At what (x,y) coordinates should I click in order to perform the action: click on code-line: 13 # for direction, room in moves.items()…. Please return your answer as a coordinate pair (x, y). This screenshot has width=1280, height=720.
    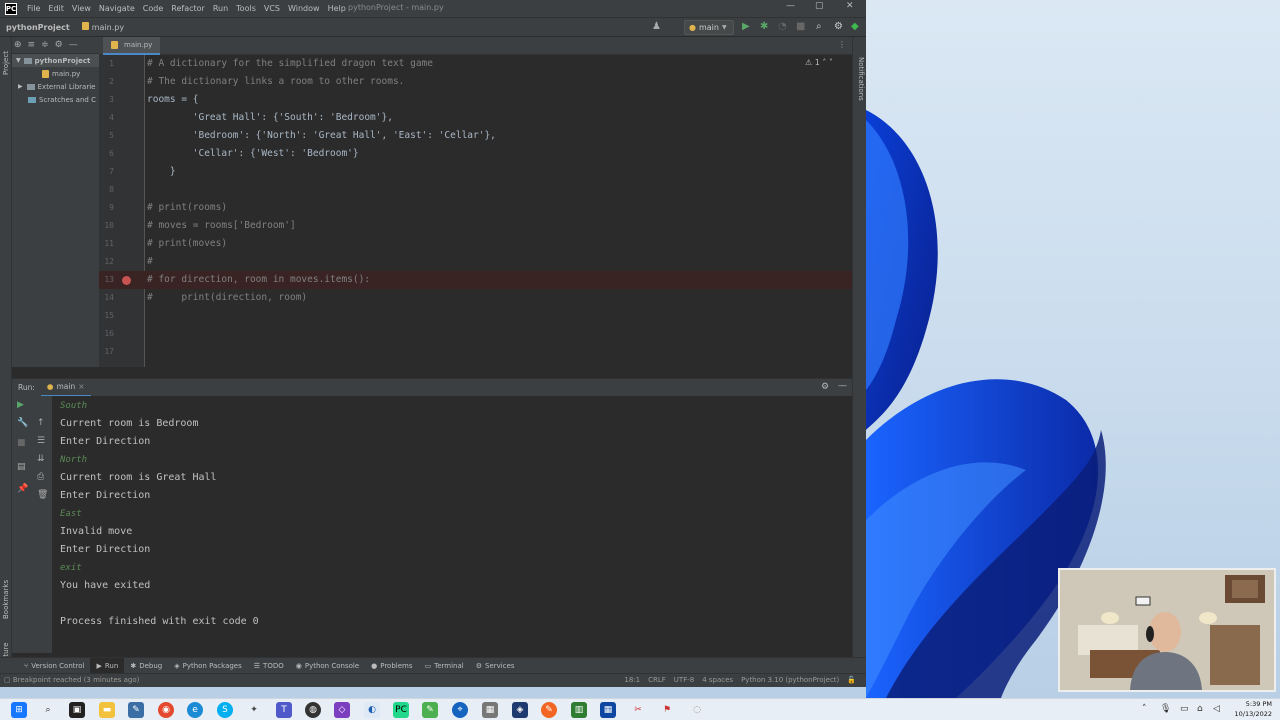
    Looking at the image, I should click on (475, 280).